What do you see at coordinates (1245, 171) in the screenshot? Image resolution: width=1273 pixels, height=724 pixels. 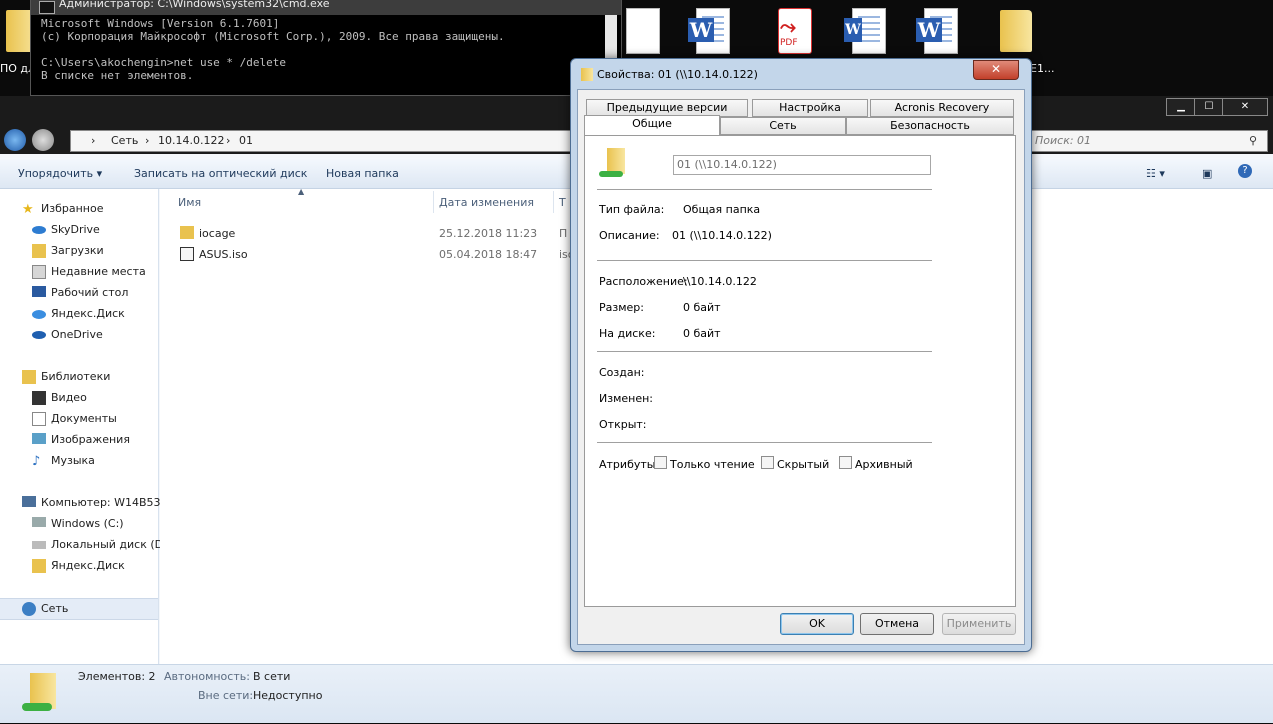 I see `help-icon: ?` at bounding box center [1245, 171].